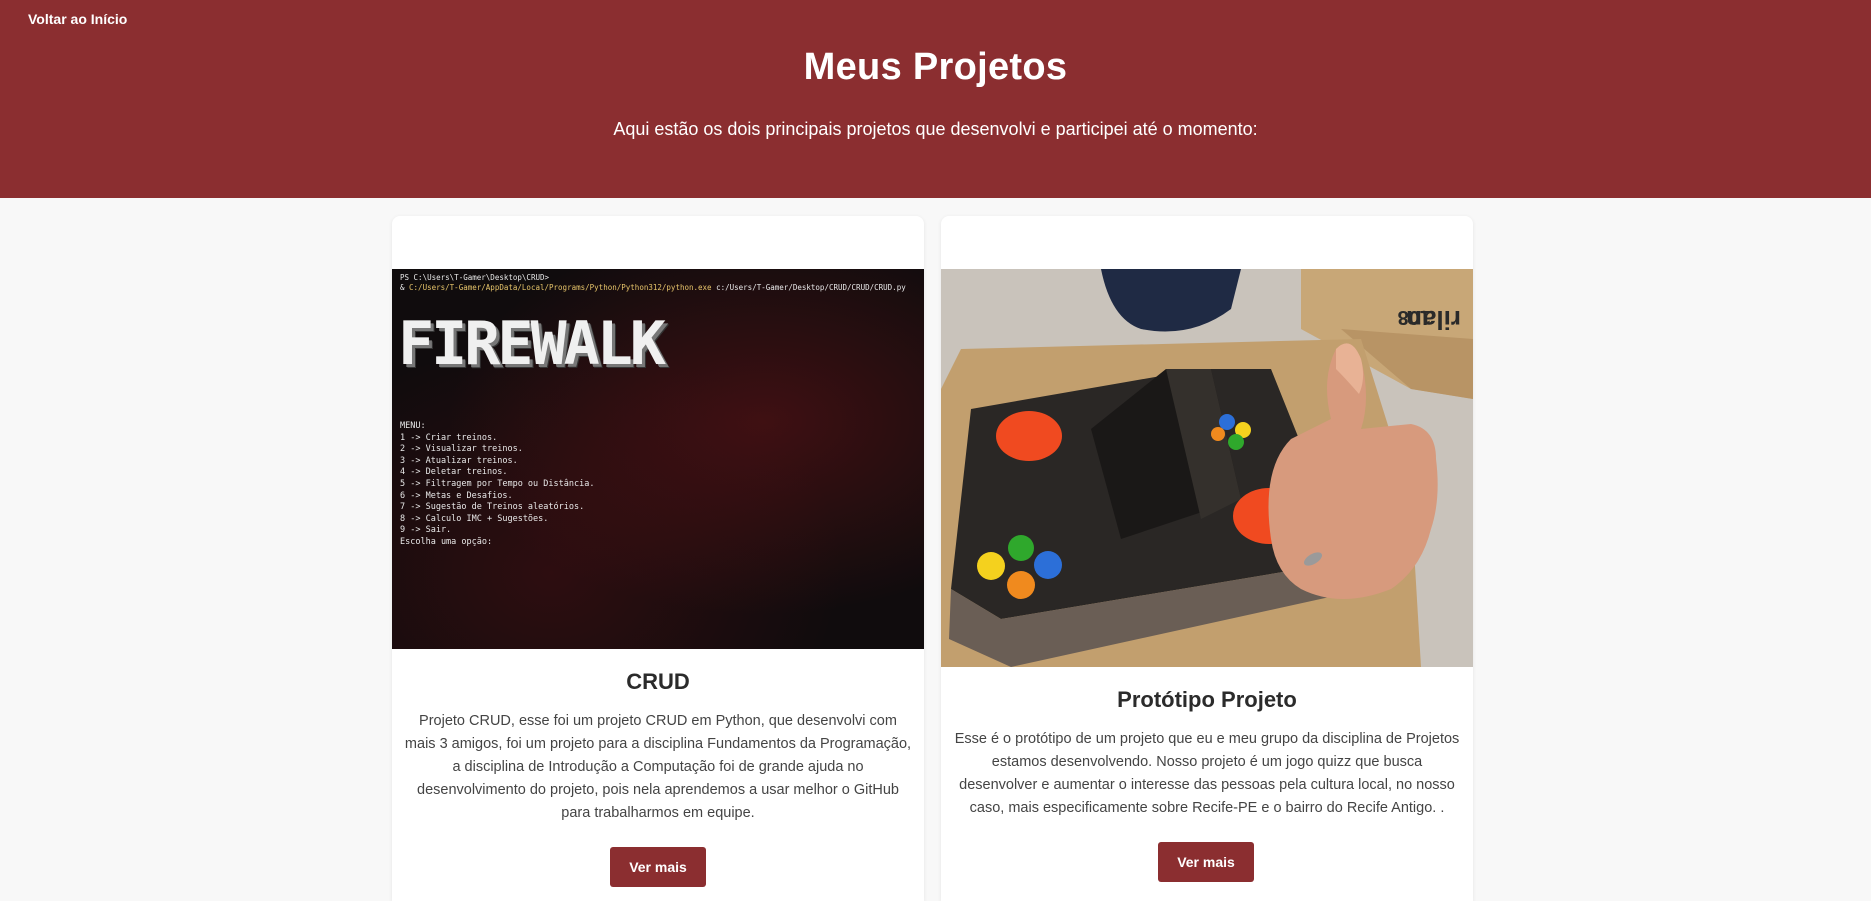 Image resolution: width=1871 pixels, height=901 pixels. Describe the element at coordinates (935, 67) in the screenshot. I see `page-title: Meus Projetos` at that location.